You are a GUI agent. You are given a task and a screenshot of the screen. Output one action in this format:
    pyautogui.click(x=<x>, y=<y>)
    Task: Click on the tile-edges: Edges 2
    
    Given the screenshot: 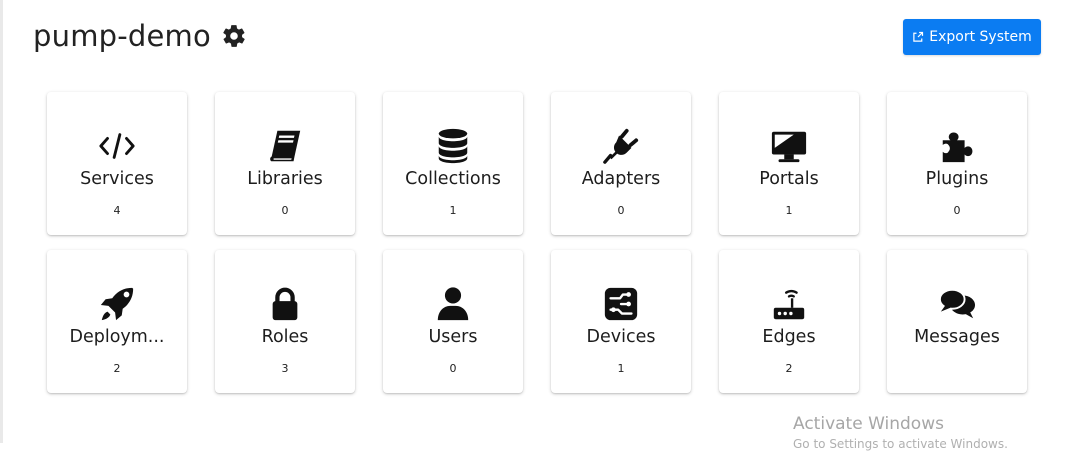 What is the action you would take?
    pyautogui.click(x=789, y=321)
    